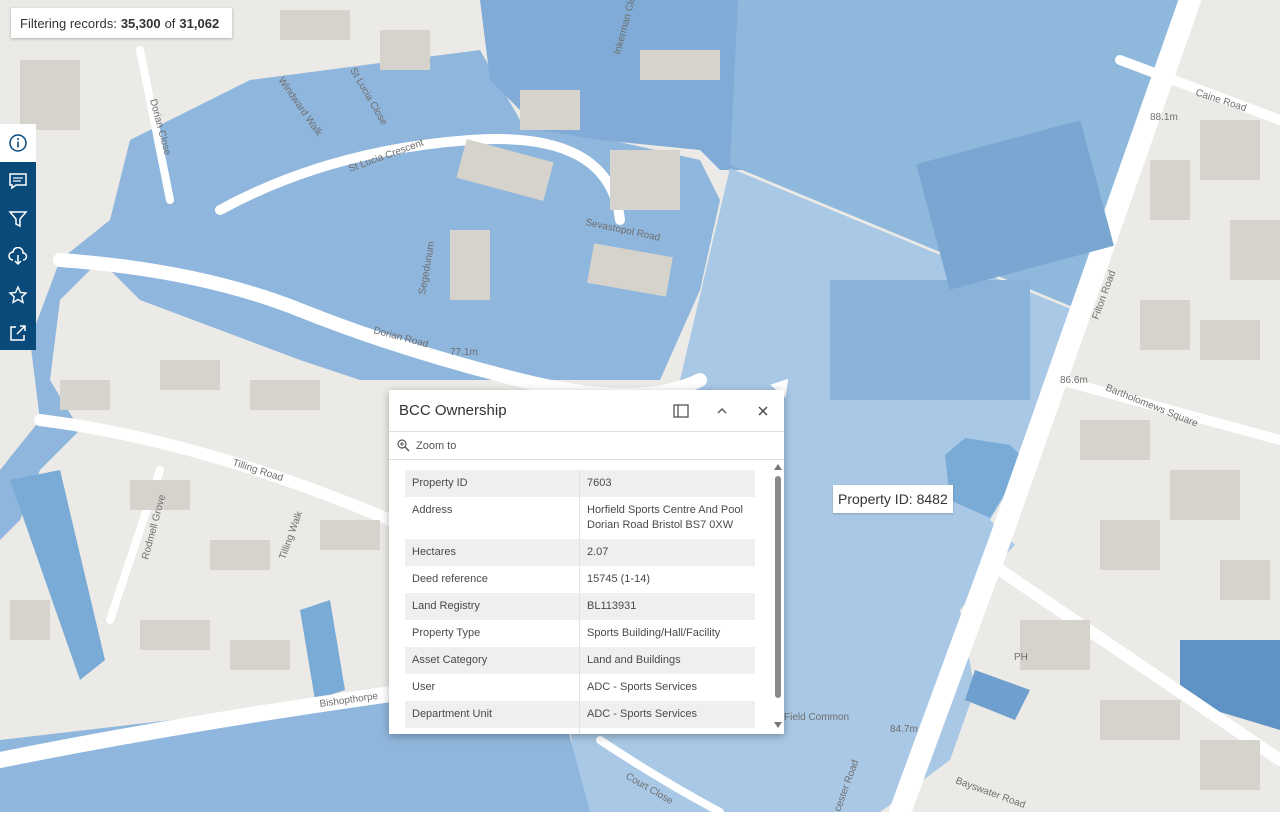 The image size is (1280, 823). What do you see at coordinates (492, 633) in the screenshot?
I see `attribute-key: Property Type` at bounding box center [492, 633].